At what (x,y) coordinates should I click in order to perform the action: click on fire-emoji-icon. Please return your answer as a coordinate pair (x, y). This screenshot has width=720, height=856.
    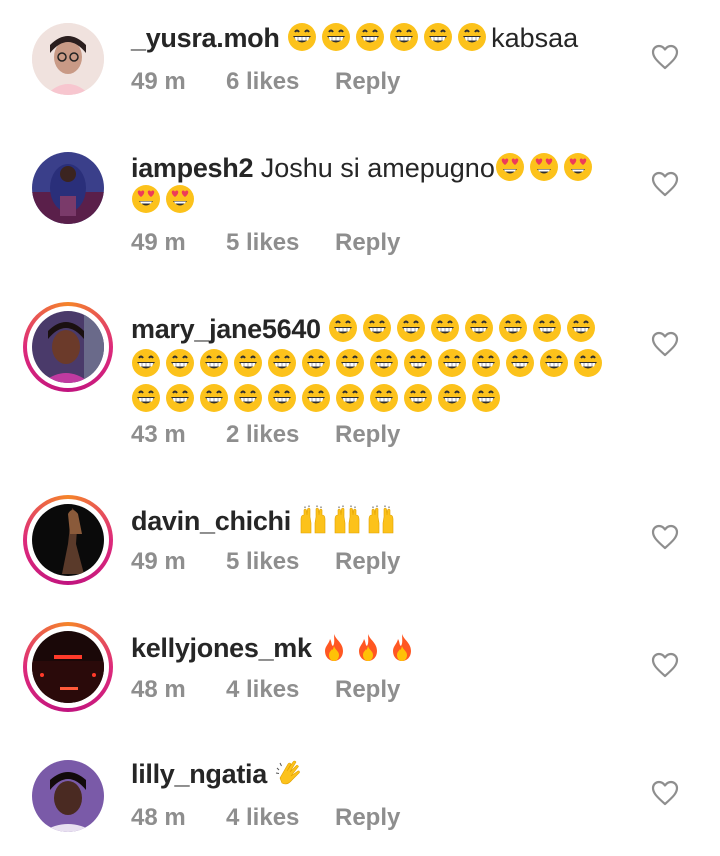
    Looking at the image, I should click on (368, 647).